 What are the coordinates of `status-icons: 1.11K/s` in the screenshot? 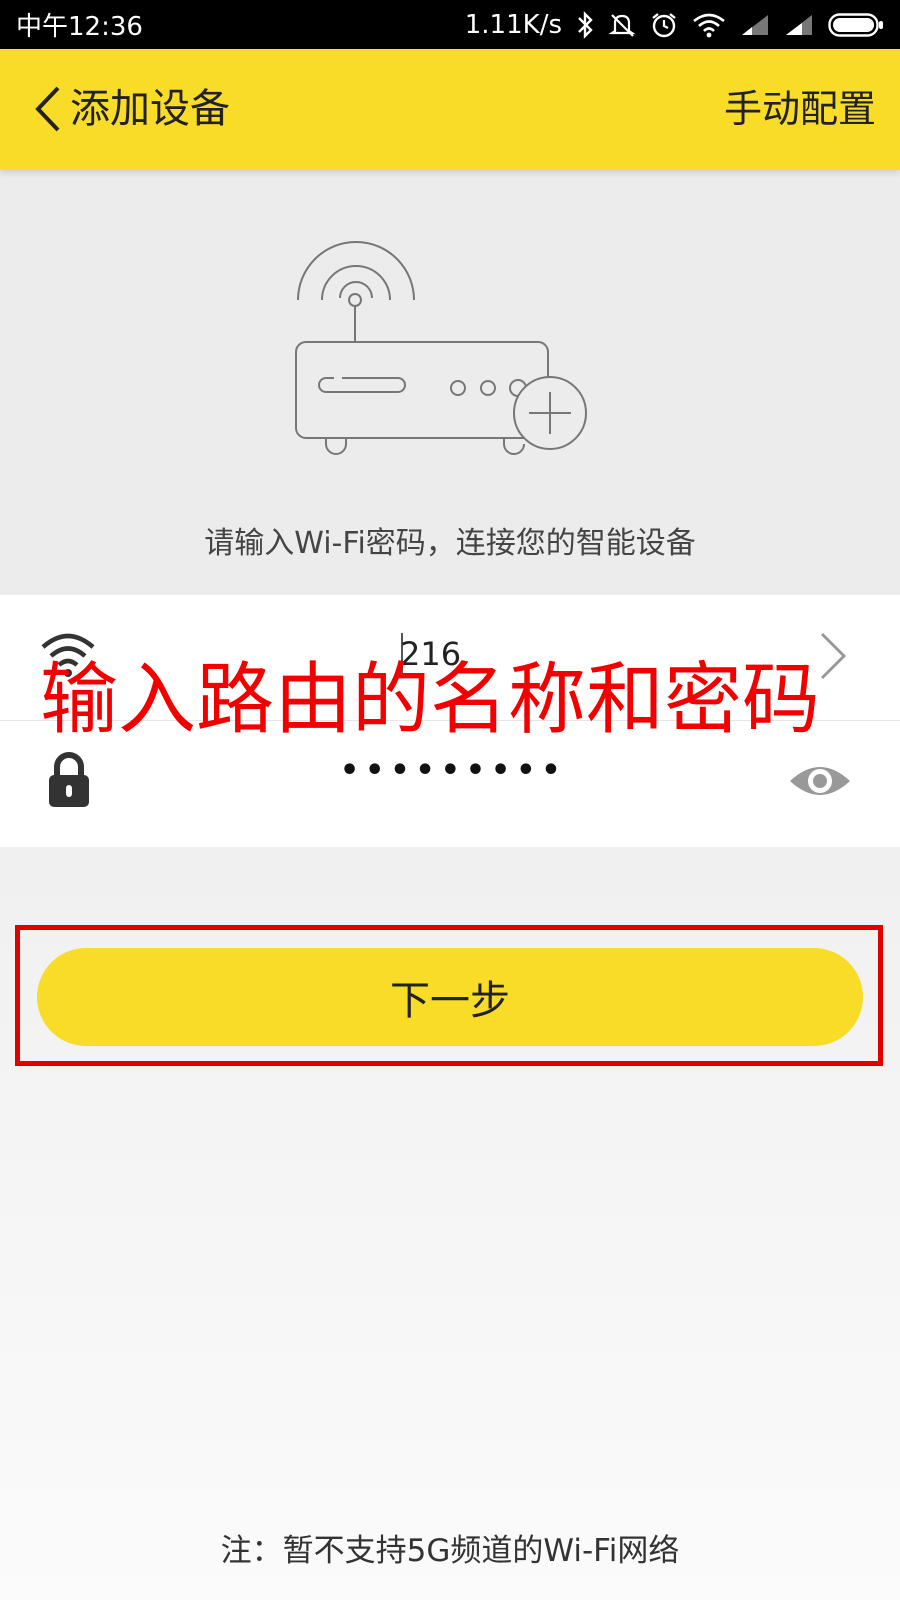 It's located at (674, 25).